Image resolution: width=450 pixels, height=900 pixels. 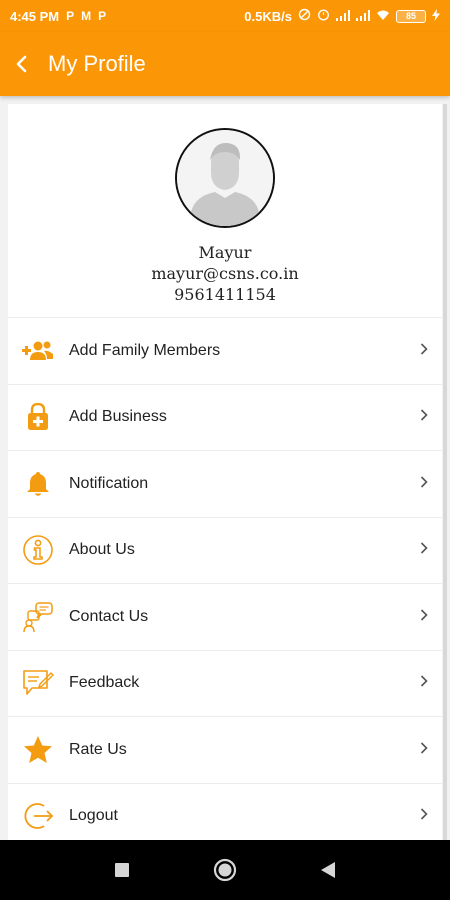 I want to click on logout-icon, so click(x=39, y=816).